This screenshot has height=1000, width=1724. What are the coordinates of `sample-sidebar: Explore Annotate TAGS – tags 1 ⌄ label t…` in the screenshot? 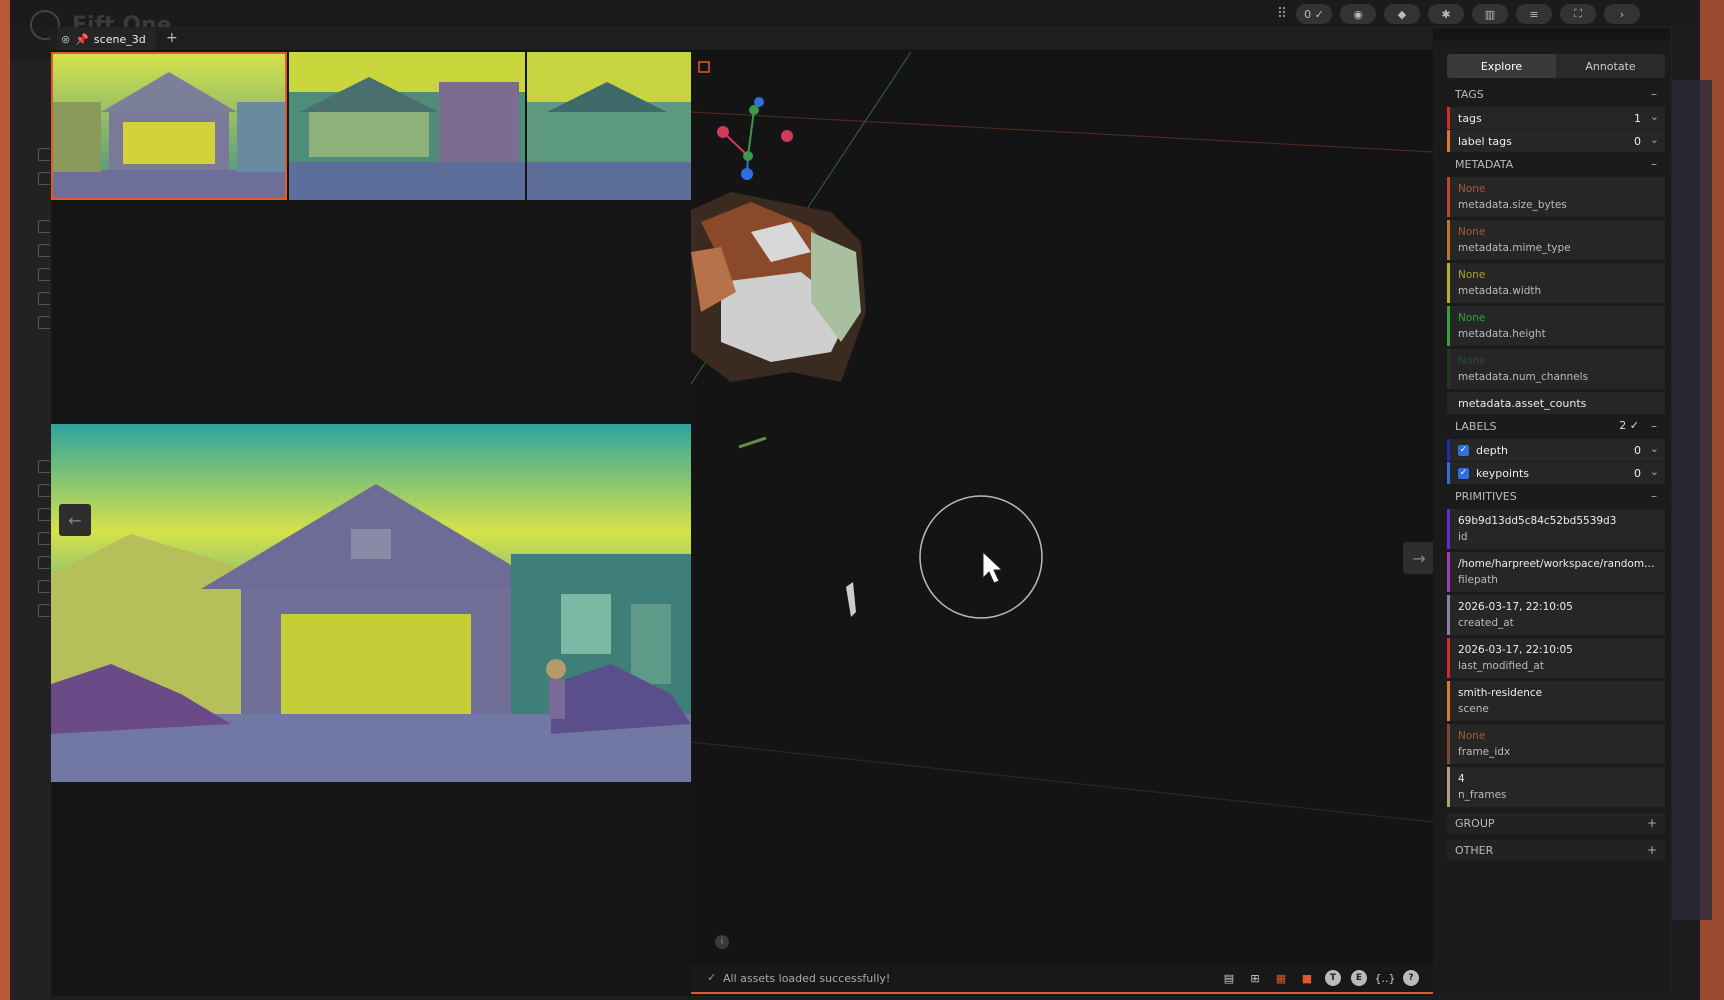 It's located at (1552, 518).